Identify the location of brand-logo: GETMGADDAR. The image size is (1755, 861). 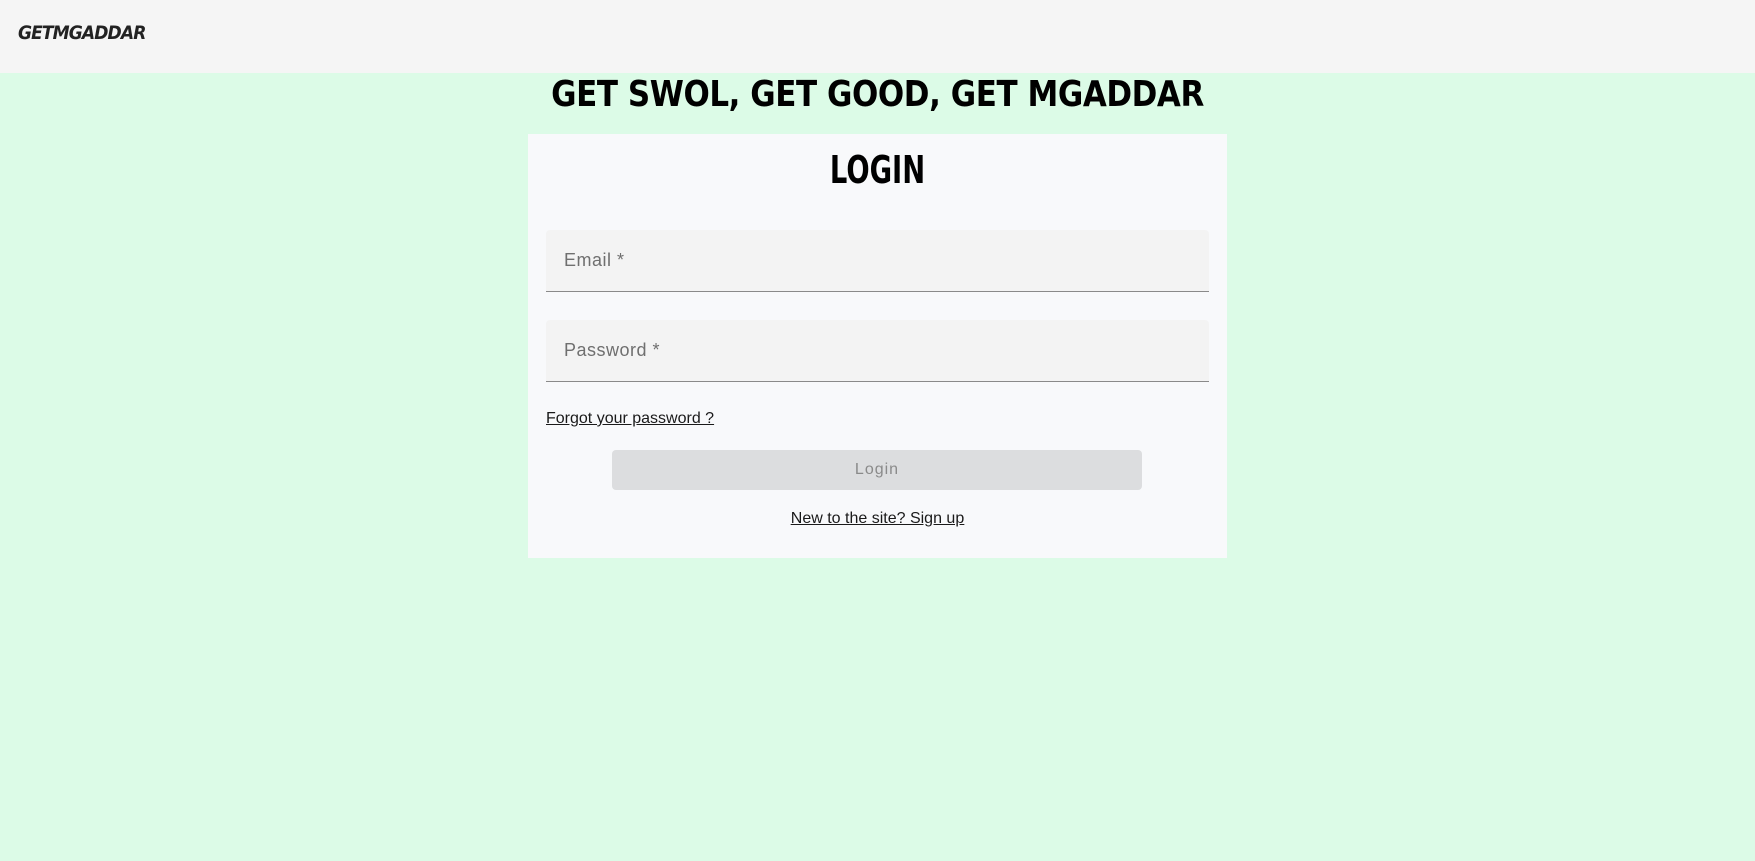
(82, 33).